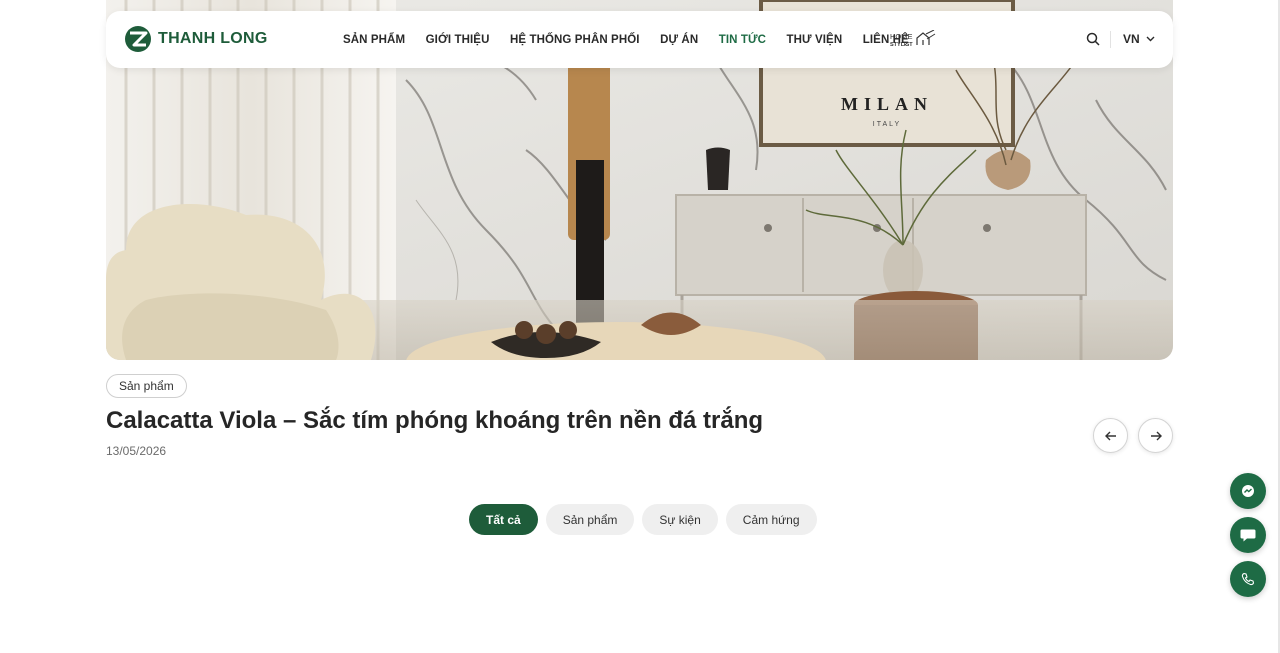 This screenshot has width=1280, height=653. I want to click on nav-item-gioi-thieu: GIỚI THIỆU, so click(458, 40).